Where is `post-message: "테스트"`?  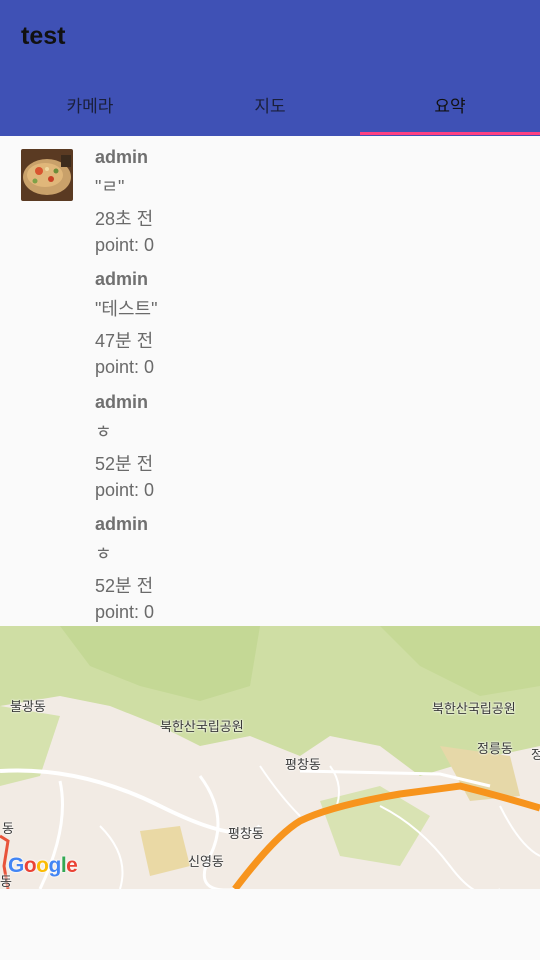 post-message: "테스트" is located at coordinates (126, 309).